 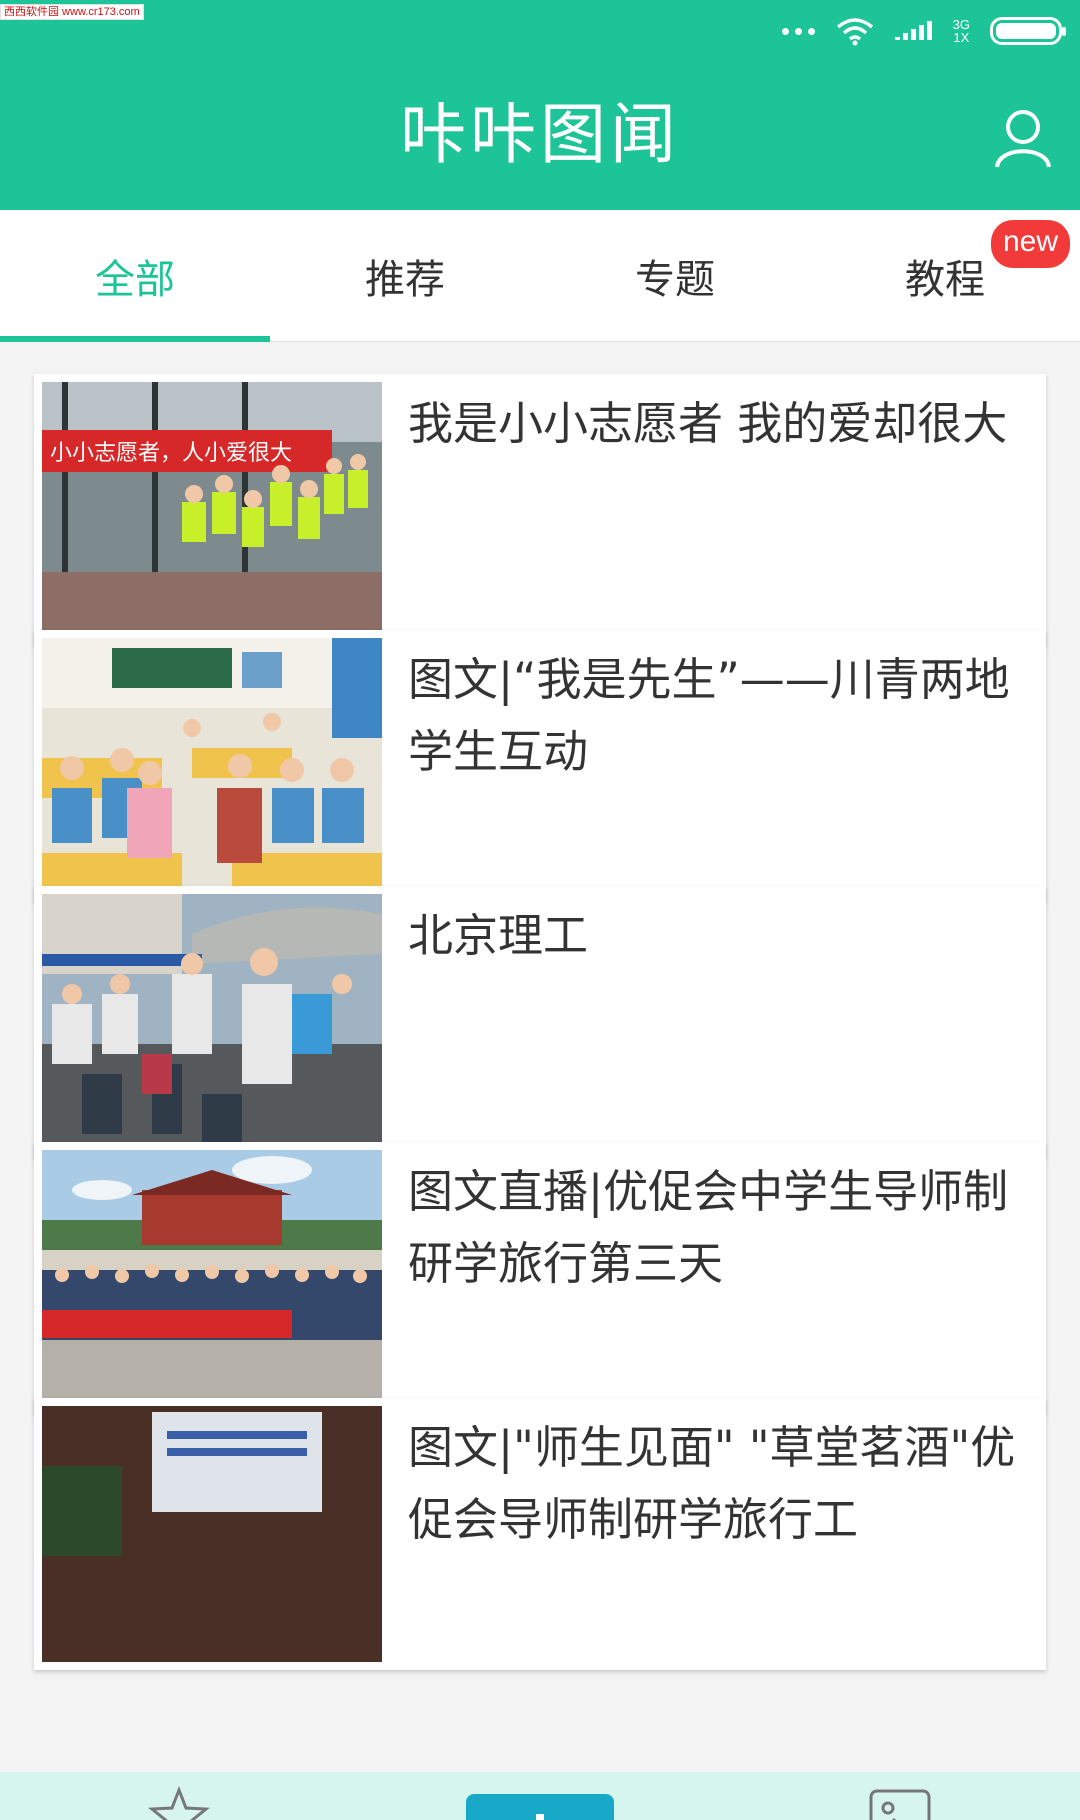 What do you see at coordinates (1028, 31) in the screenshot?
I see `battery-icon` at bounding box center [1028, 31].